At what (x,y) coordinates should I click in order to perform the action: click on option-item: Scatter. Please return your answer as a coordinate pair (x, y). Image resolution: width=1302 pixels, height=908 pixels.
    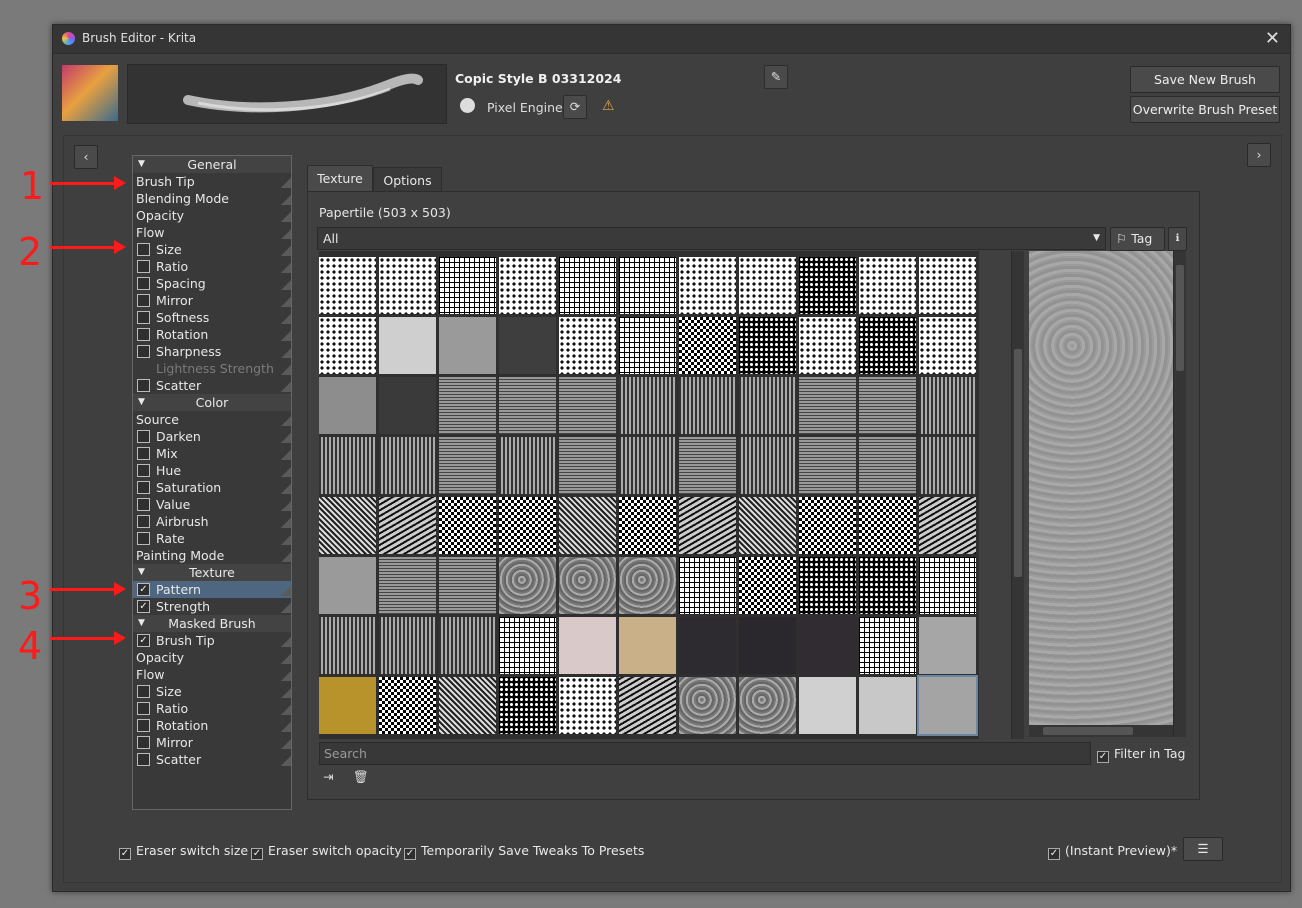
    Looking at the image, I should click on (212, 385).